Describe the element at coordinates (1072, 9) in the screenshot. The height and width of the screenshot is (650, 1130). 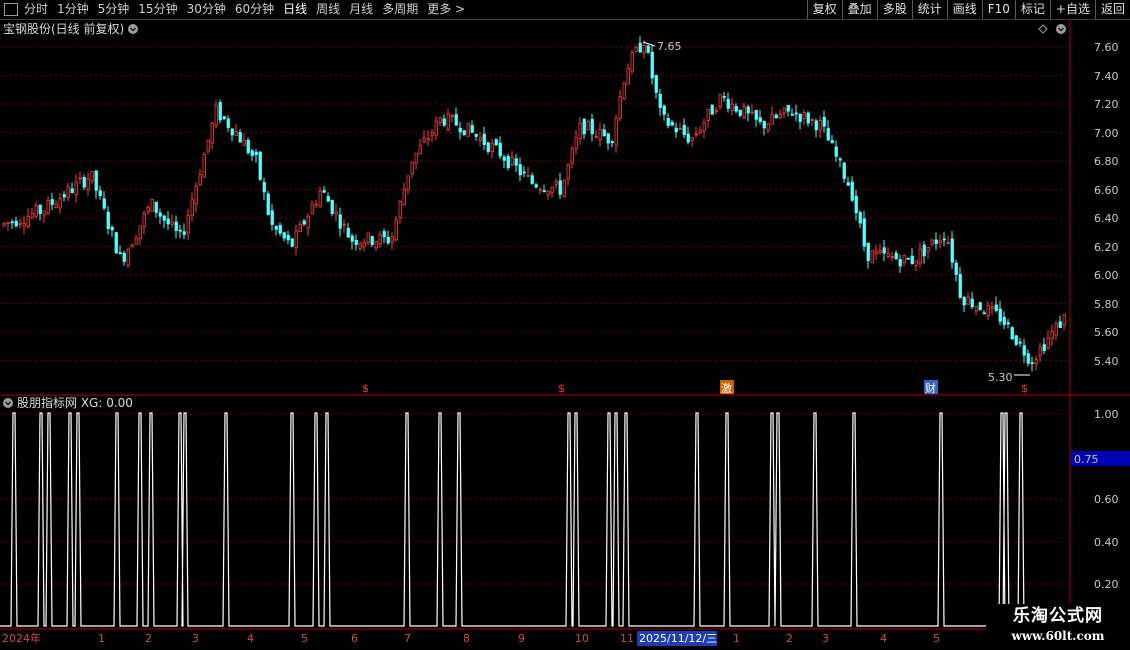
I see `add-watchlist-button: +自选` at that location.